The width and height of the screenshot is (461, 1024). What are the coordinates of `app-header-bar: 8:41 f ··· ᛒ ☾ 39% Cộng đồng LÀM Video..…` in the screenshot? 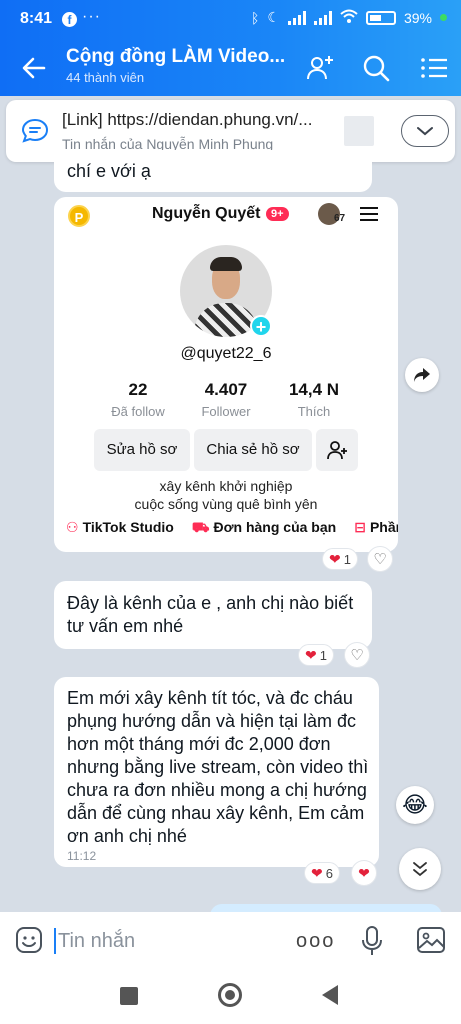 It's located at (230, 48).